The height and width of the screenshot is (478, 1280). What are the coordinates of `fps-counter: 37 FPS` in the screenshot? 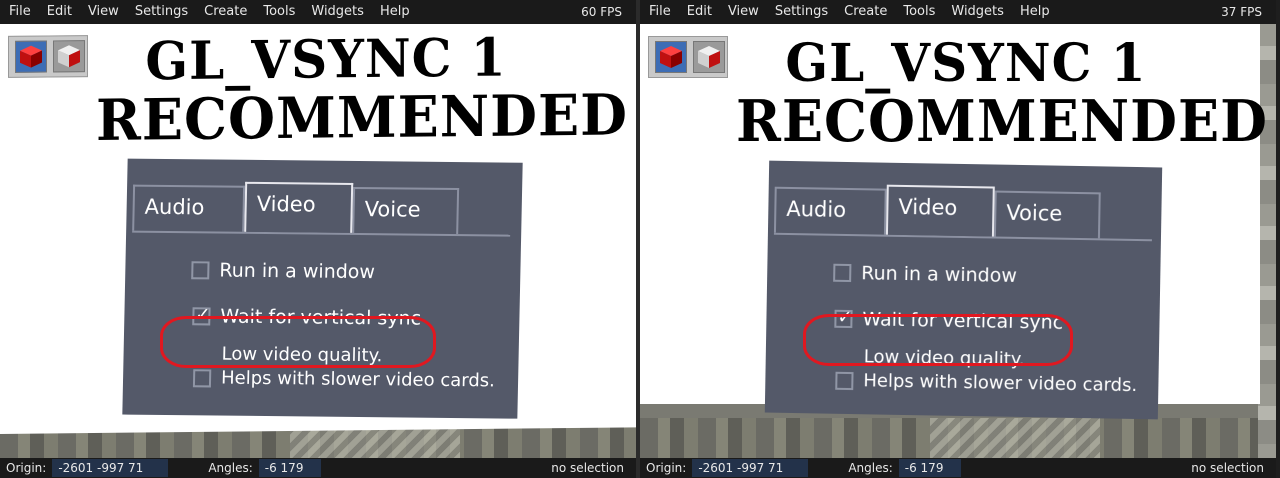 It's located at (1241, 12).